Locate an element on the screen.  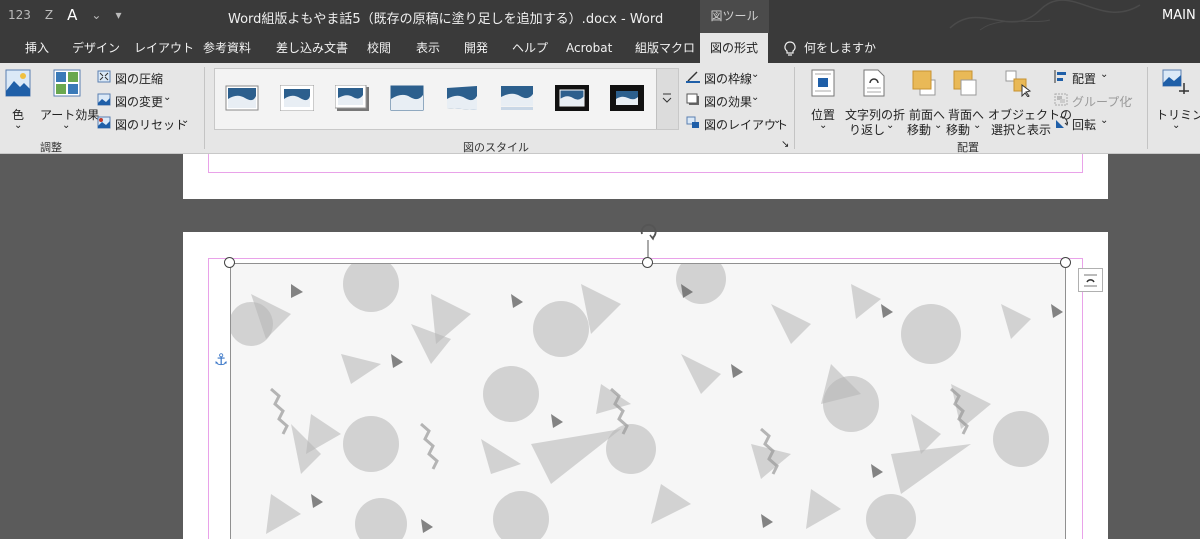
picture-style-white-frame is located at coordinates (297, 98).